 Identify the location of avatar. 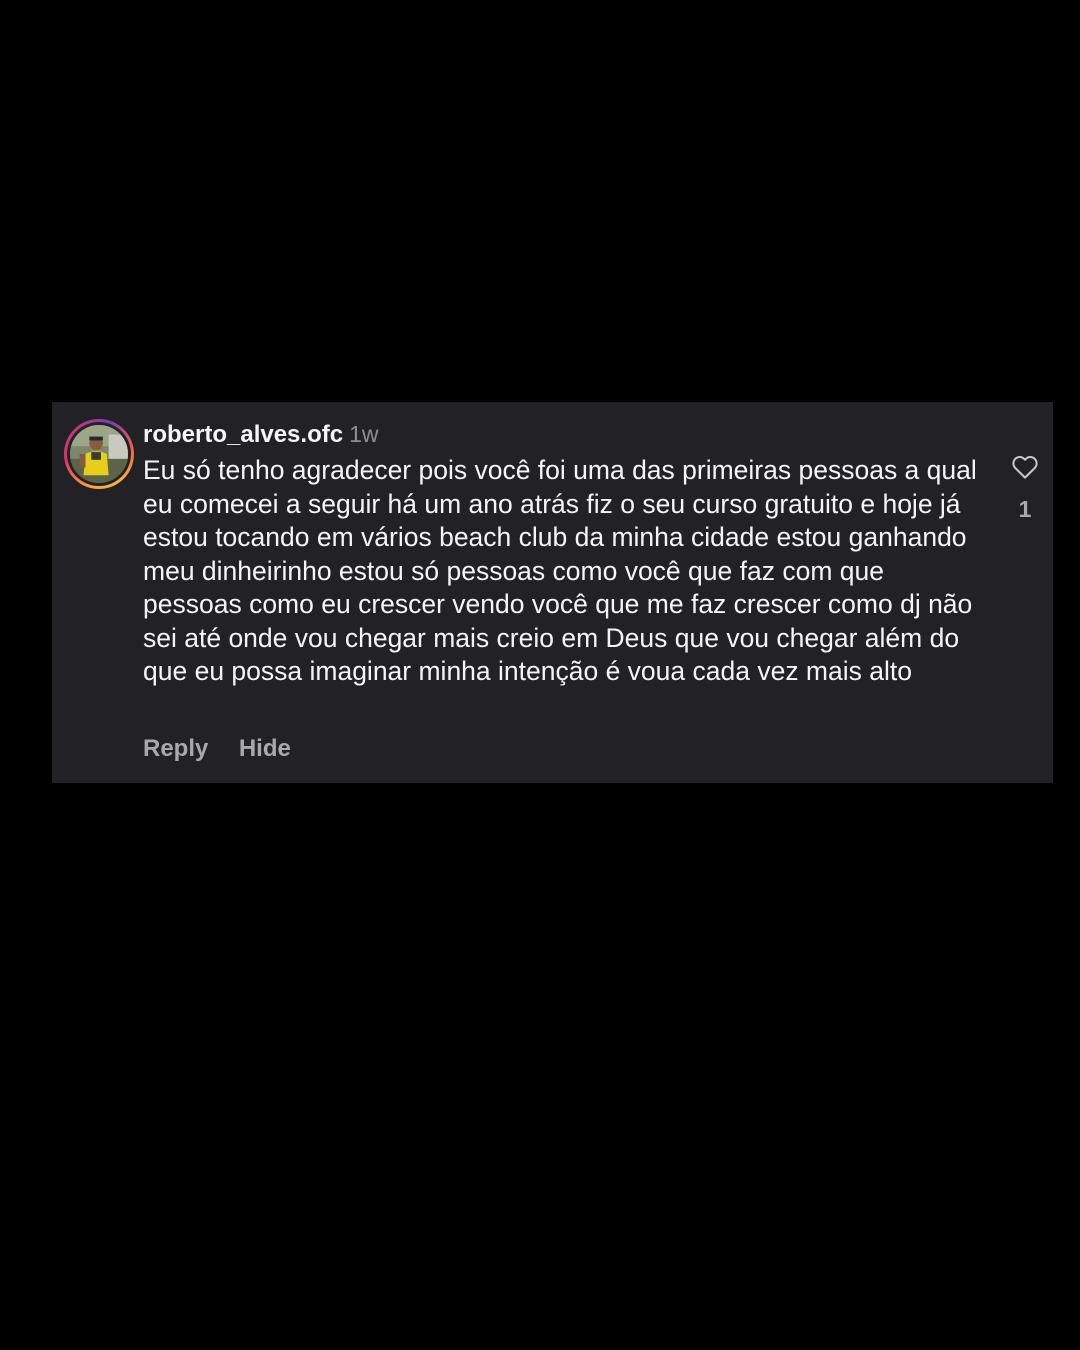
(99, 454).